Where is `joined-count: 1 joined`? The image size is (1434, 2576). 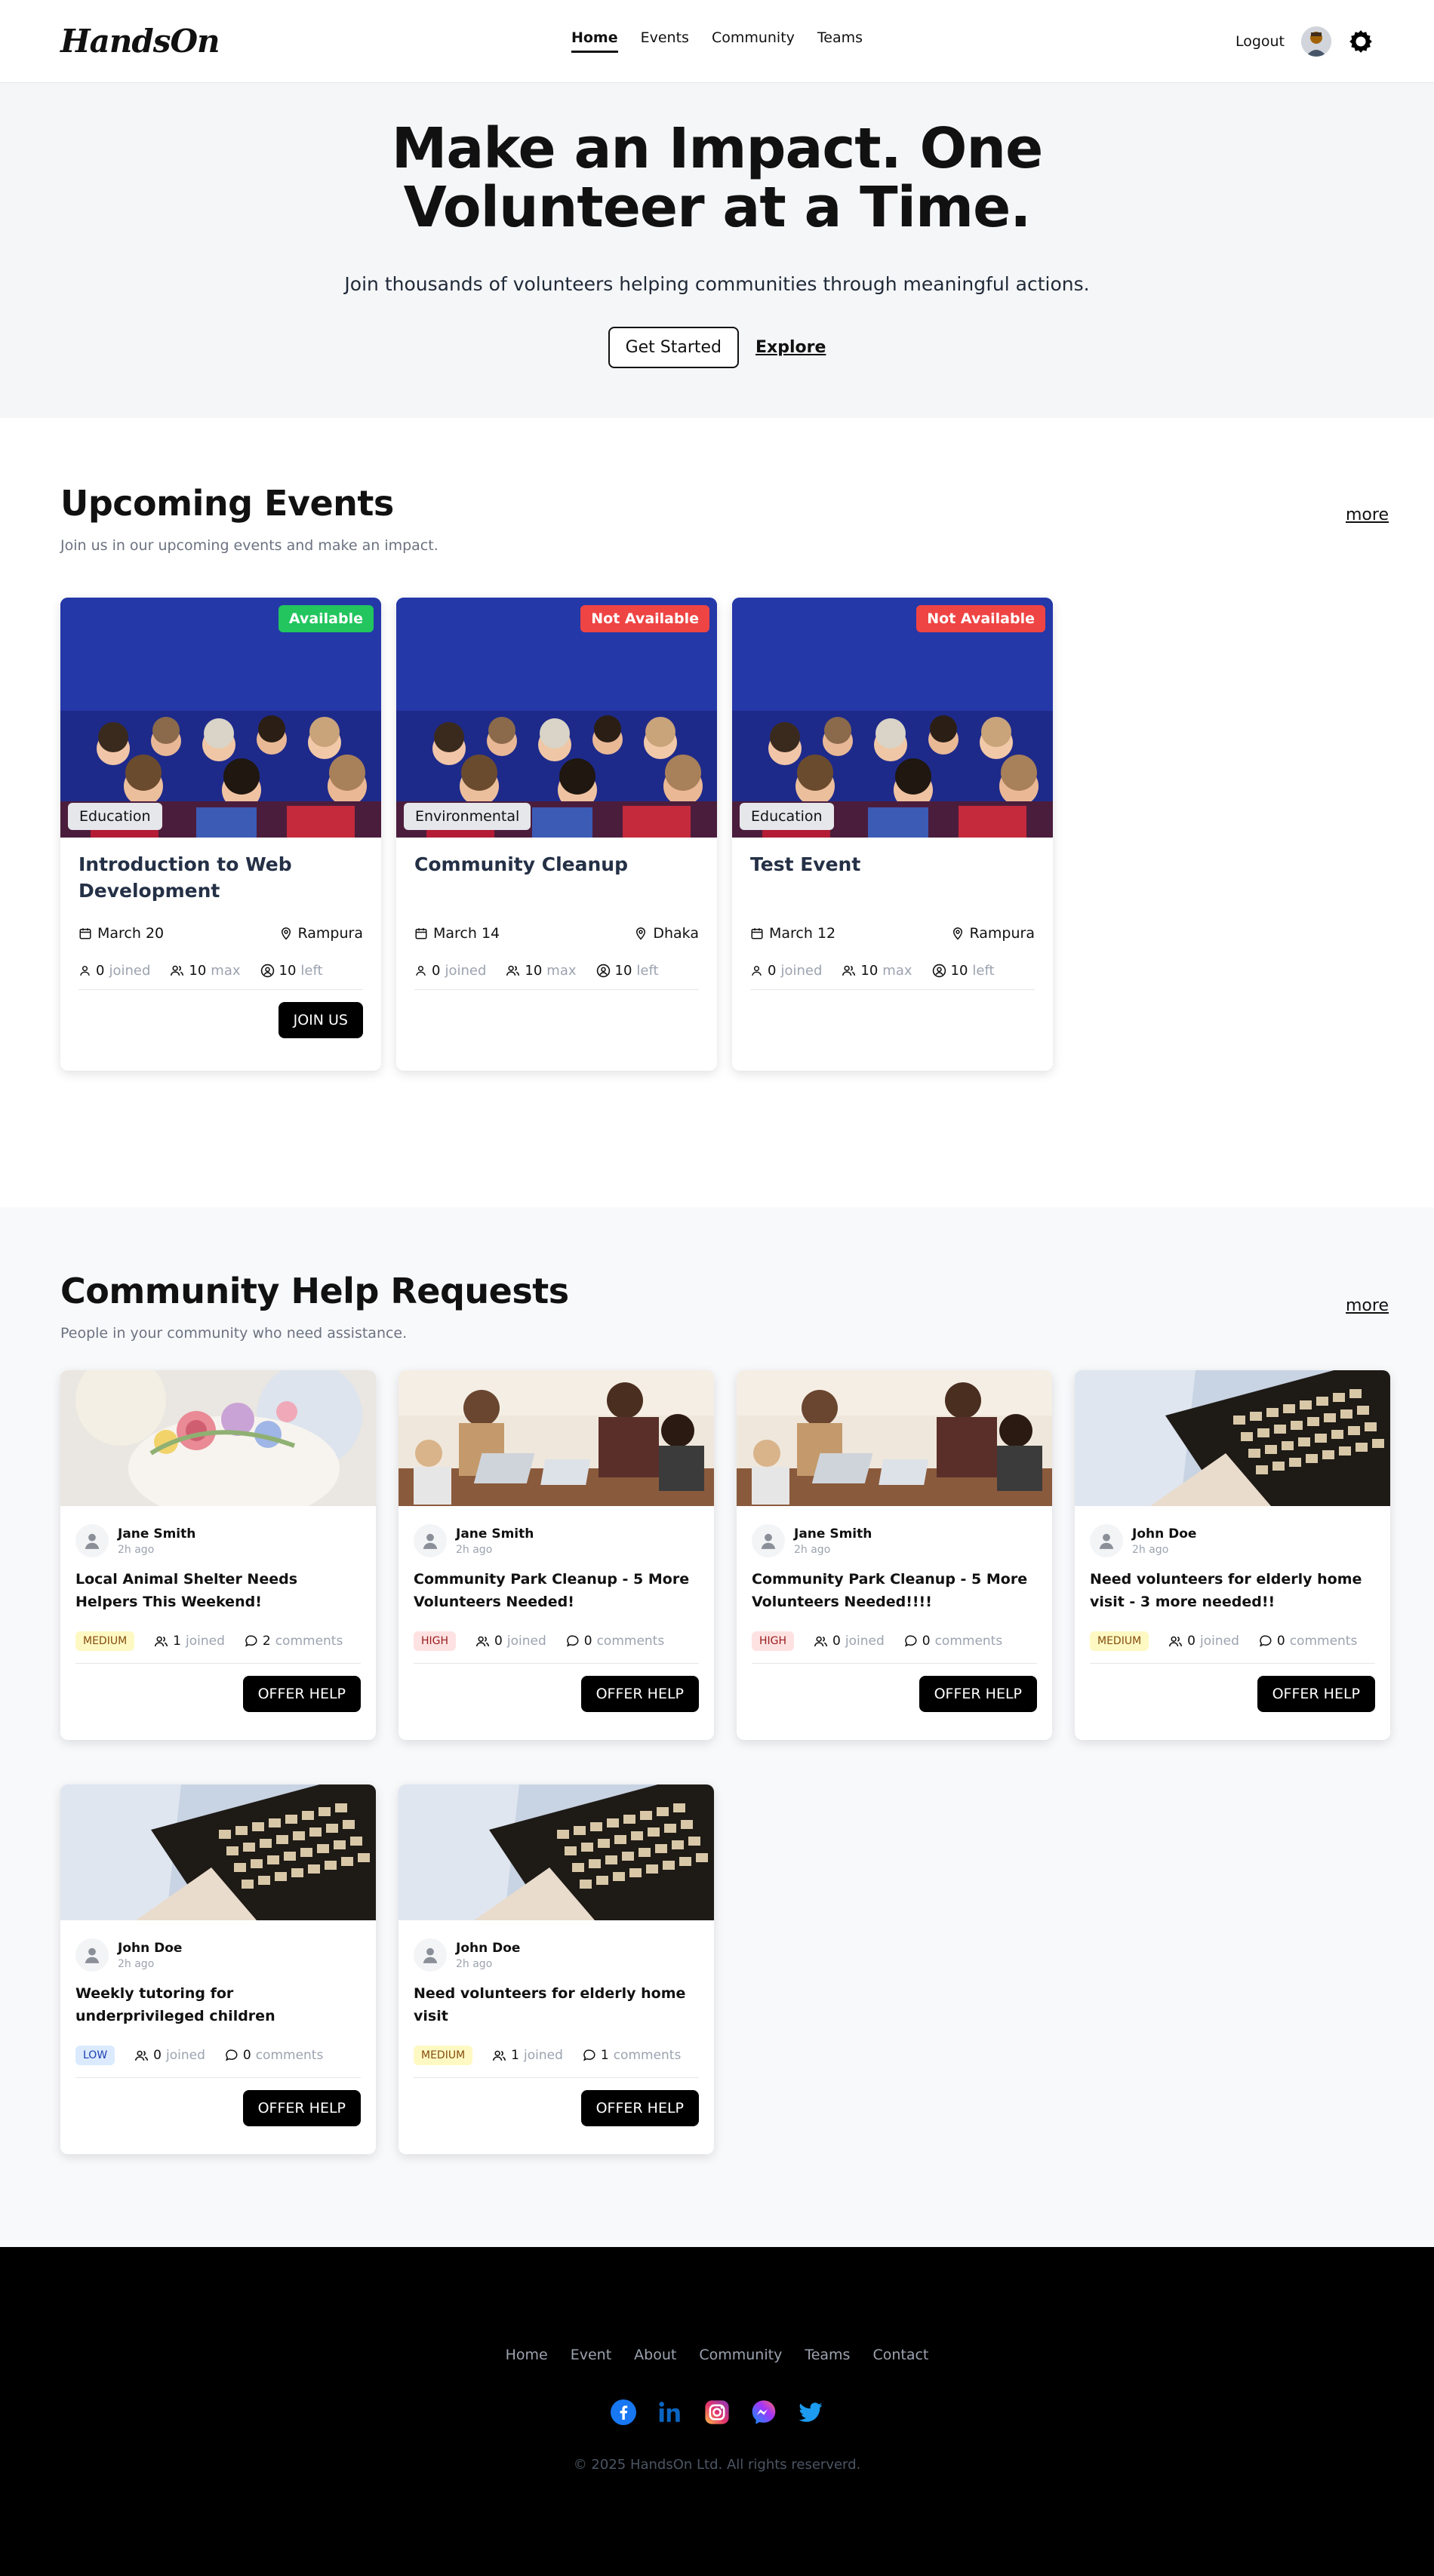 joined-count: 1 joined is located at coordinates (527, 2055).